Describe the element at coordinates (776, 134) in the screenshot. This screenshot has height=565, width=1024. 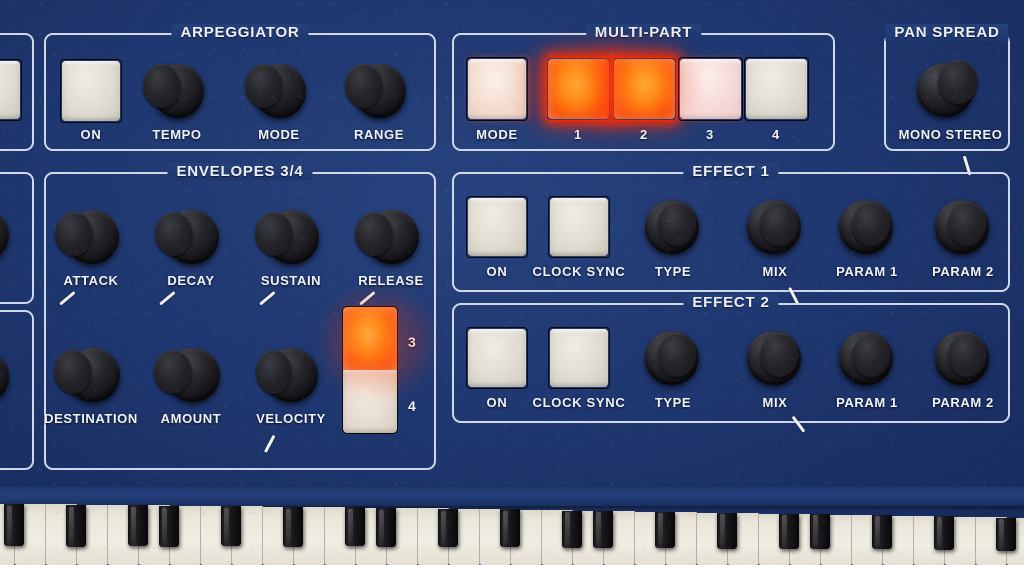
I see `multipart-part-4-label: 4` at that location.